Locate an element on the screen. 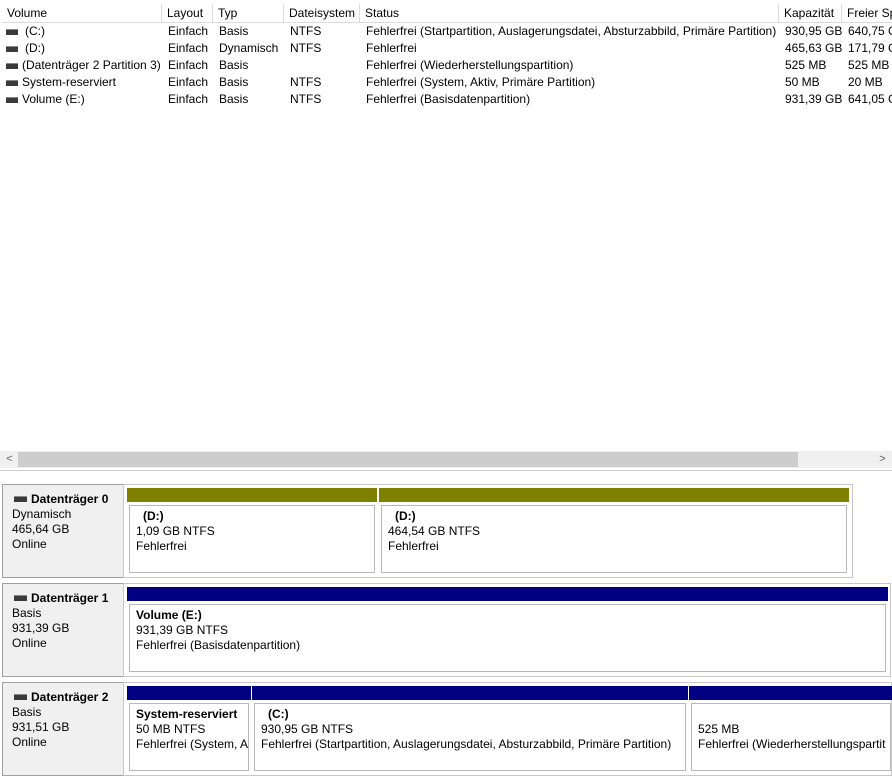  column-header-kapazitaet: Kapazität is located at coordinates (810, 13).